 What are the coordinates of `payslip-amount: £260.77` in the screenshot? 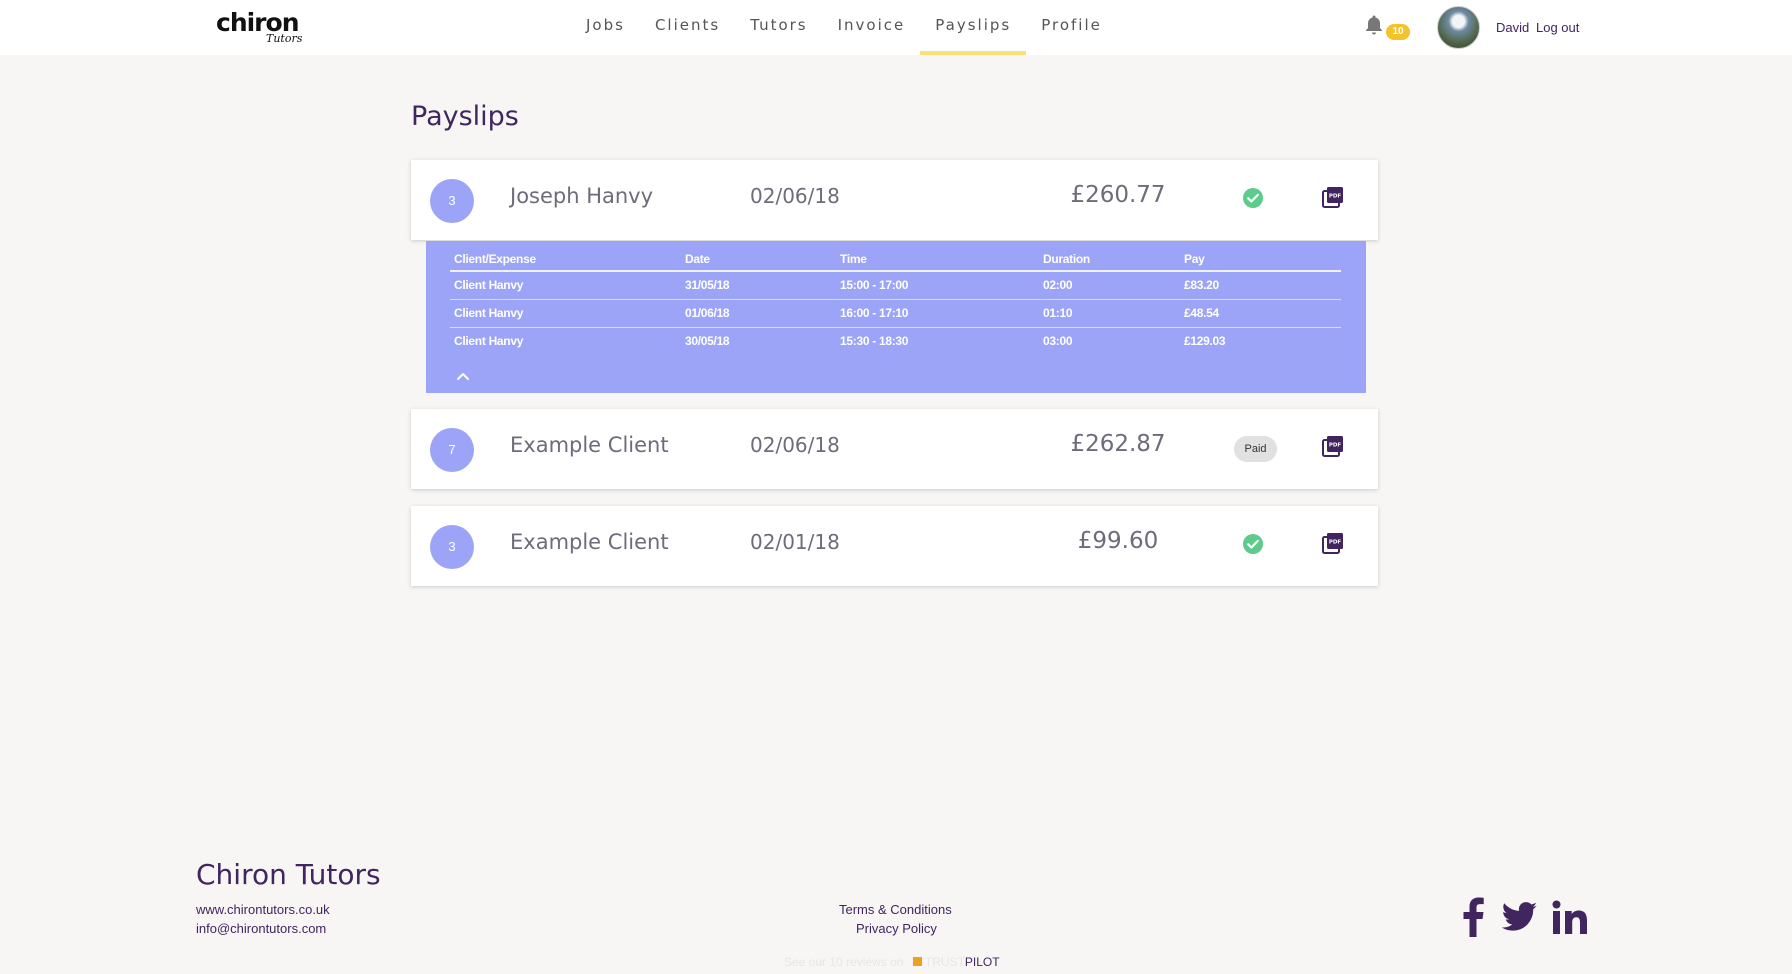 It's located at (1118, 195).